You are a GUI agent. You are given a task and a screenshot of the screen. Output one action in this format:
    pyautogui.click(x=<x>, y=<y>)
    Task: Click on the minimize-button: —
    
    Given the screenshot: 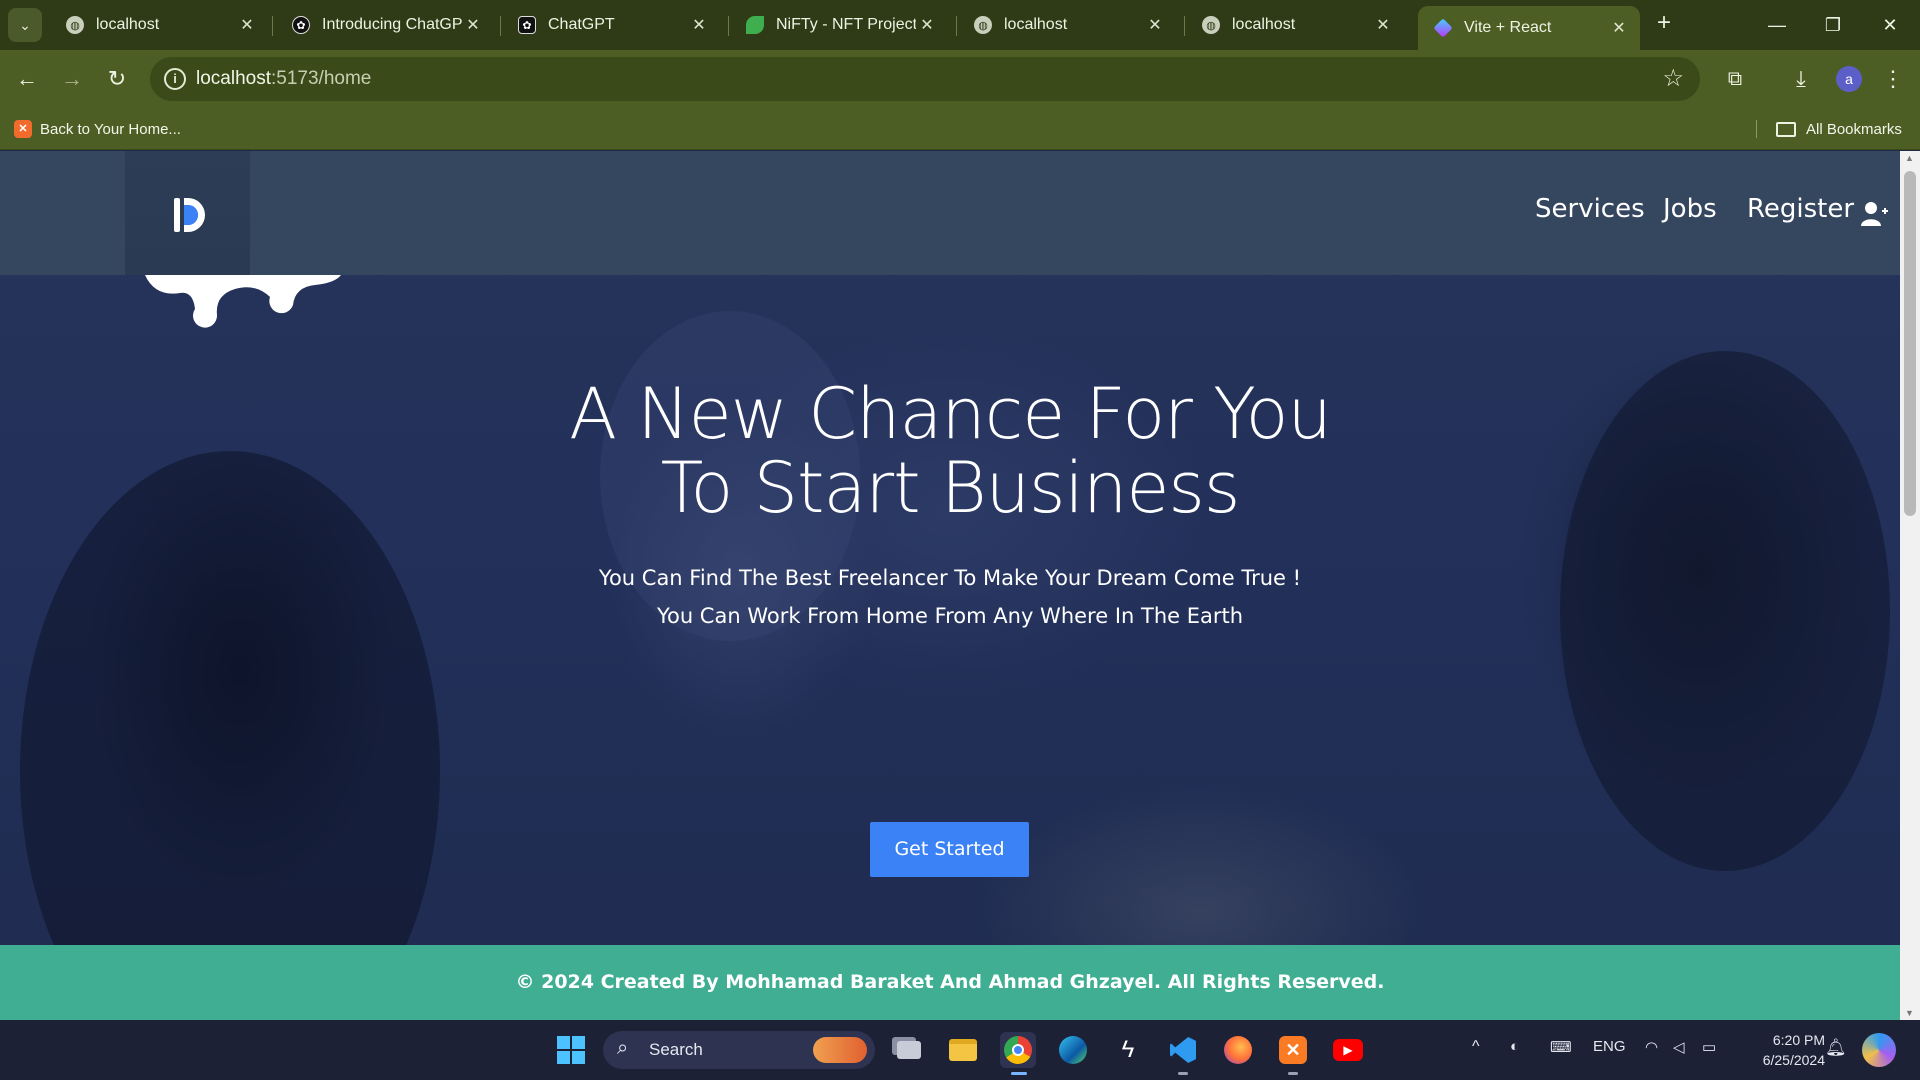 What is the action you would take?
    pyautogui.click(x=1777, y=25)
    